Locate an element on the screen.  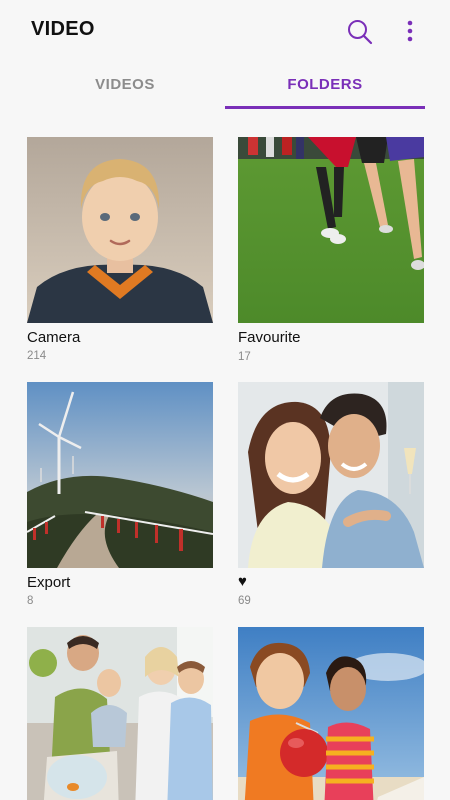
folder-item-count: 69 is located at coordinates (244, 601).